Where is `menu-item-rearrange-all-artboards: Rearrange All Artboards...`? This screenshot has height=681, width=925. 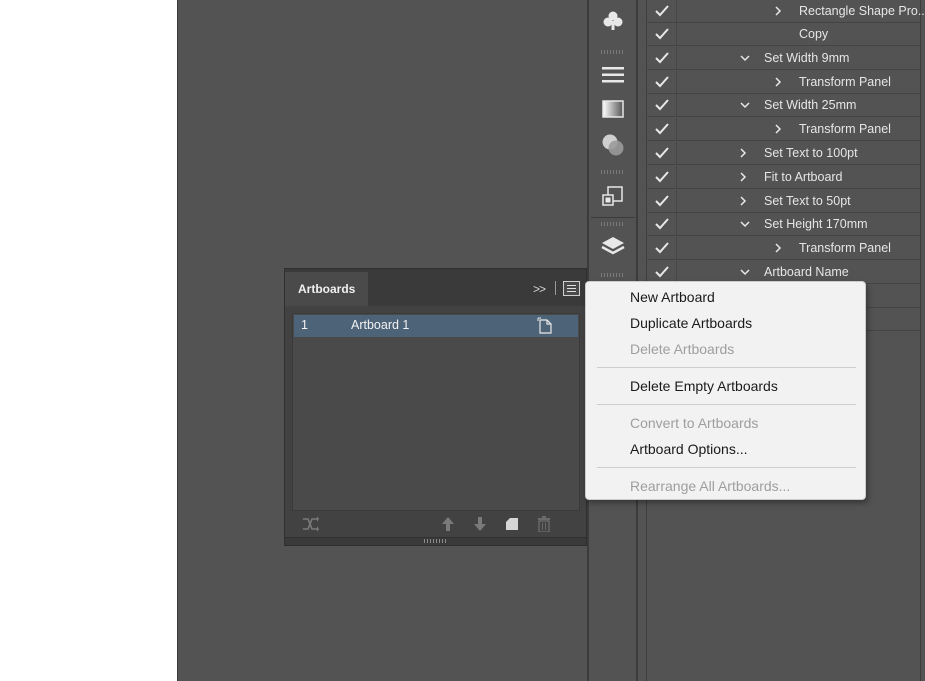
menu-item-rearrange-all-artboards: Rearrange All Artboards... is located at coordinates (710, 486).